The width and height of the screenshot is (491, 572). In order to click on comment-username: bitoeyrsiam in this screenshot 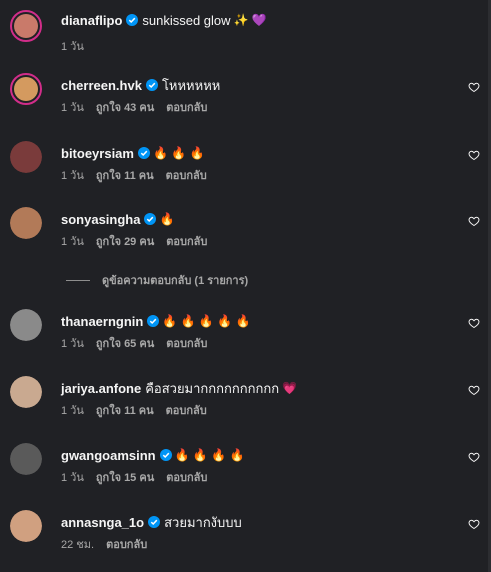, I will do `click(97, 153)`.